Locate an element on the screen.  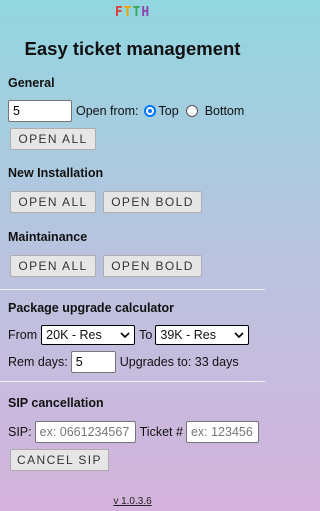
to-package-select: 39K - Res is located at coordinates (202, 335).